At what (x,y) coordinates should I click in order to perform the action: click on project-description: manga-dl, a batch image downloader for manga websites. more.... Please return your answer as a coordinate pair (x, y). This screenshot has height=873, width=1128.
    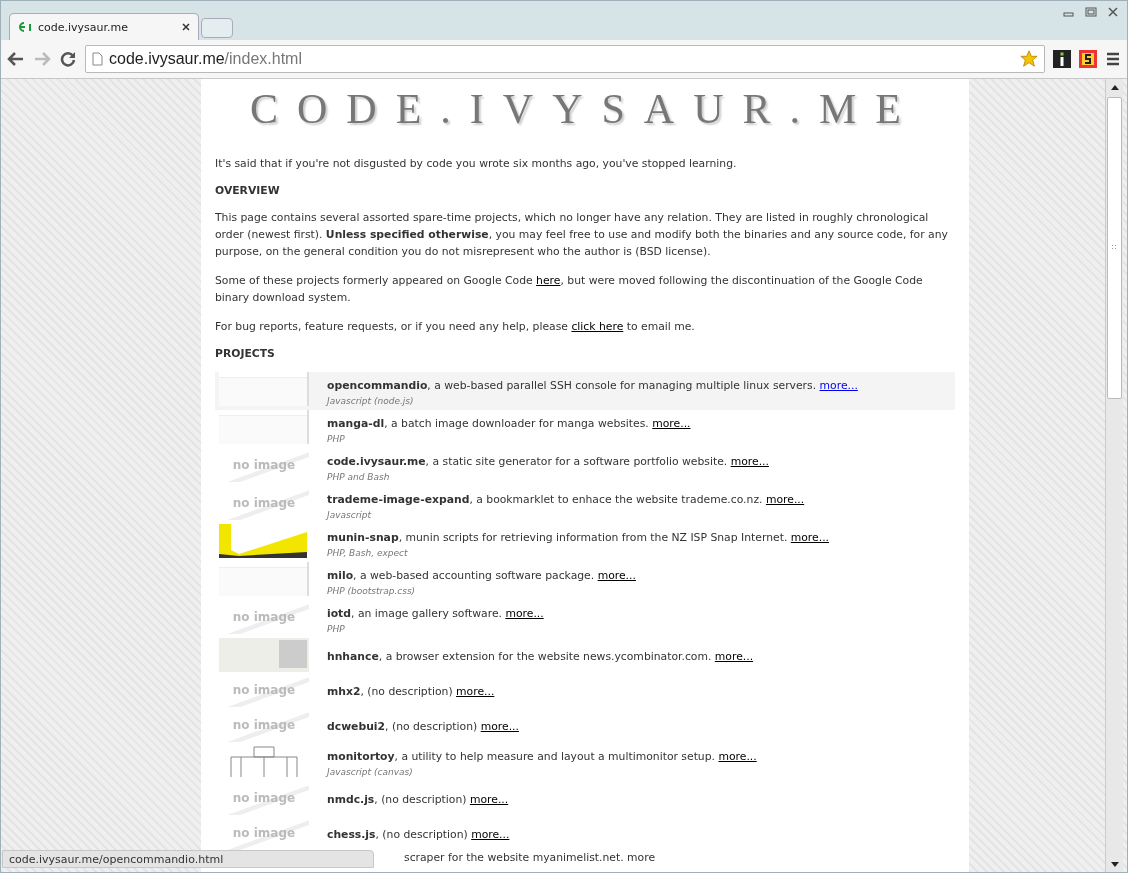
    Looking at the image, I should click on (509, 423).